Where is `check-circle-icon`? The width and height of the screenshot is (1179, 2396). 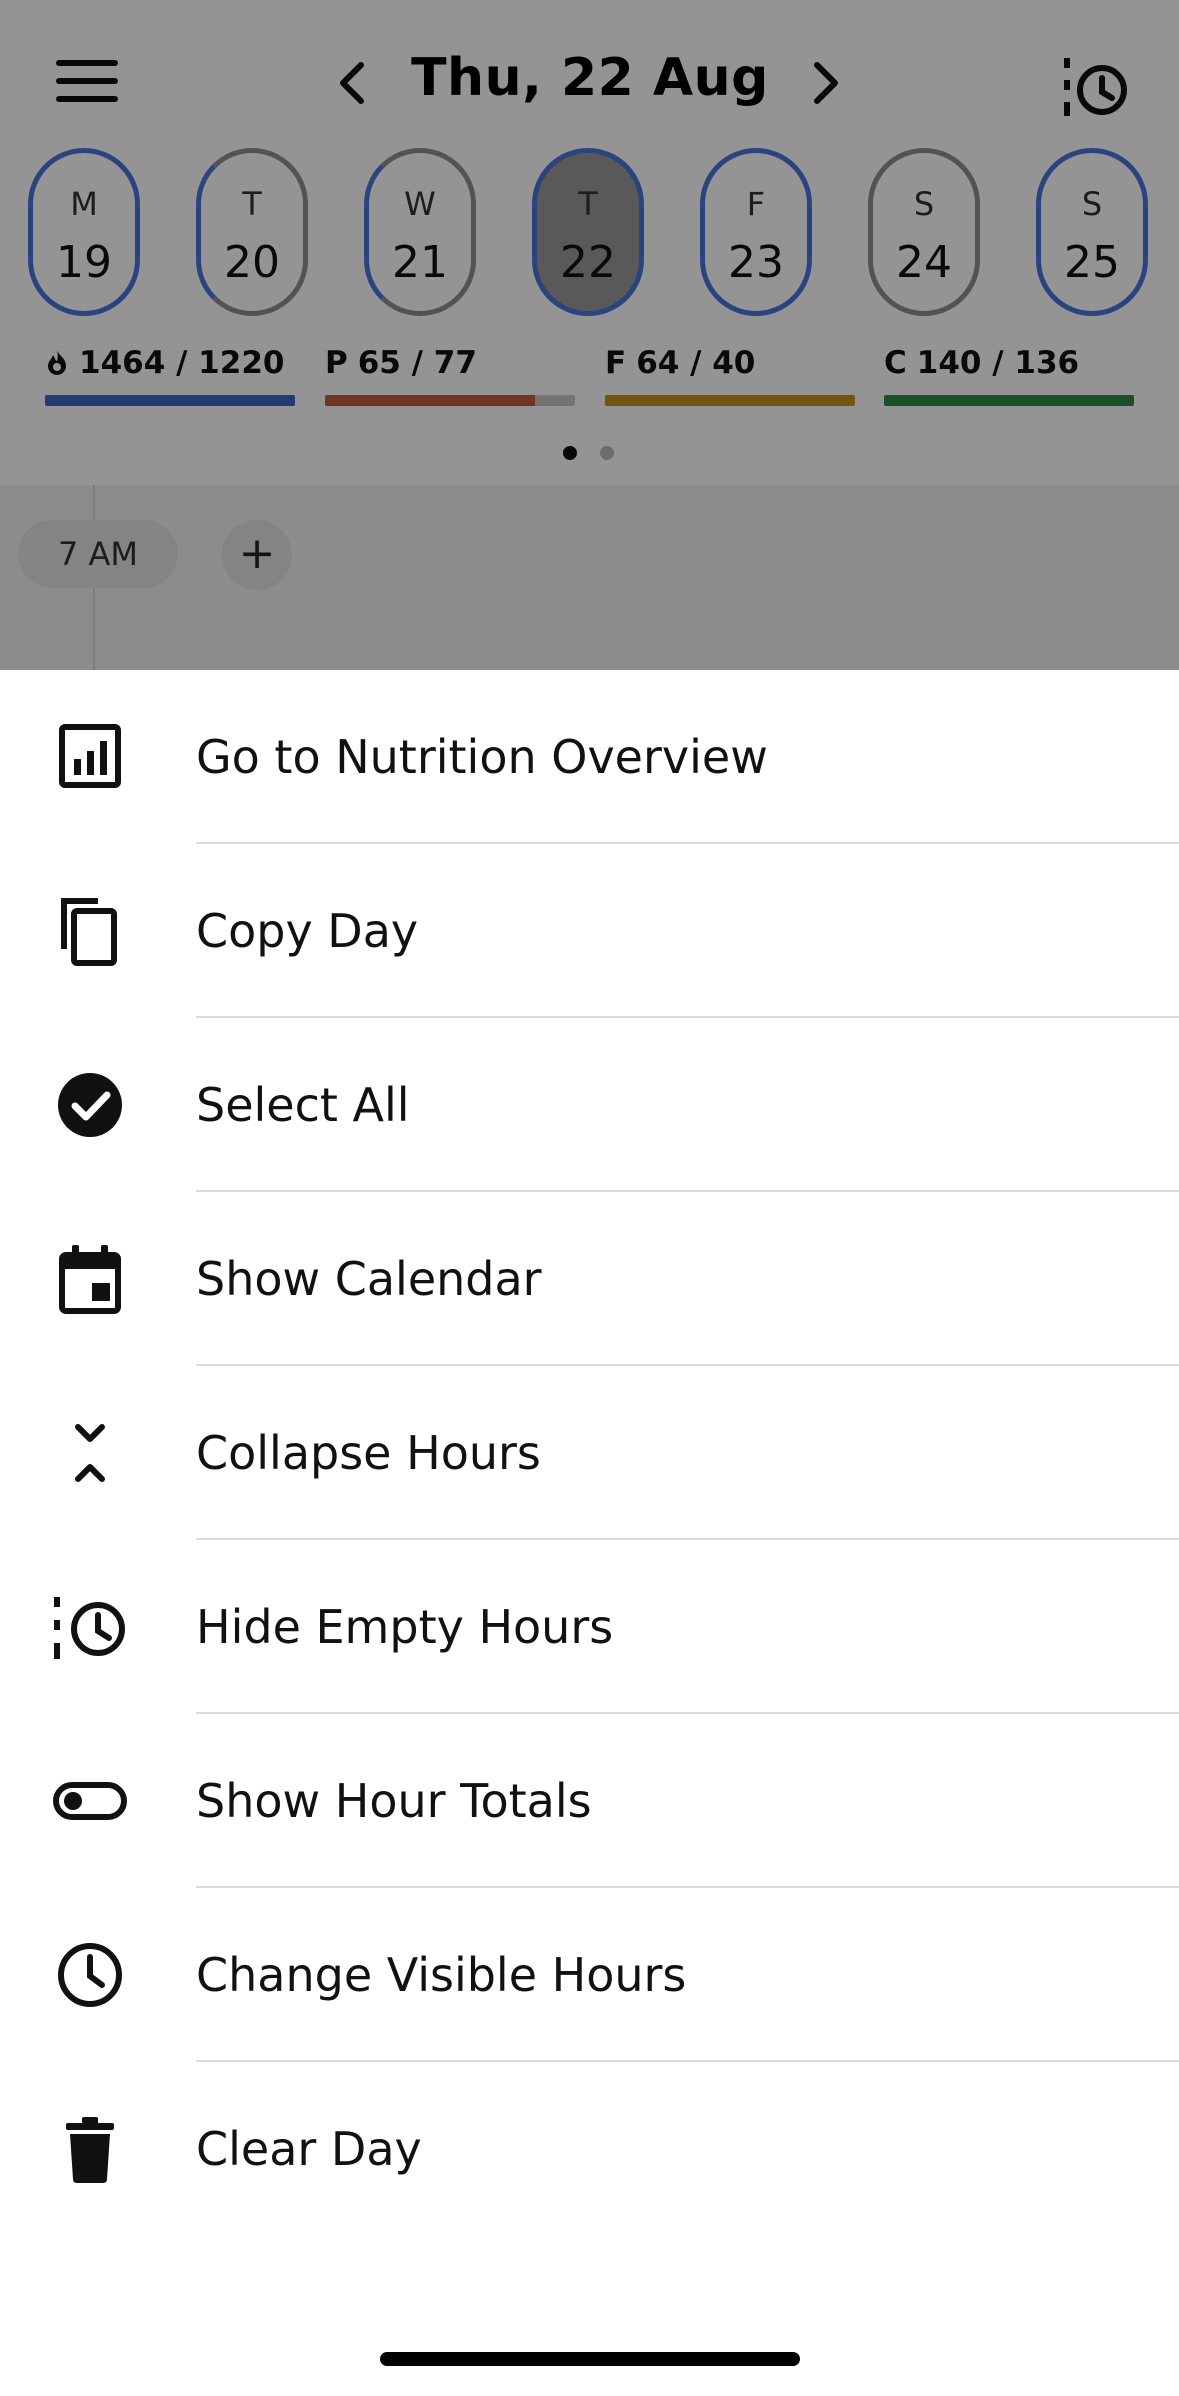 check-circle-icon is located at coordinates (90, 1105).